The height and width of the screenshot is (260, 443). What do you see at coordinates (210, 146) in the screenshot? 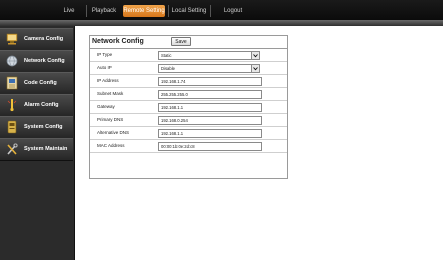
I see `mac-address-field: 00:00:1b:0e:2d:c8` at bounding box center [210, 146].